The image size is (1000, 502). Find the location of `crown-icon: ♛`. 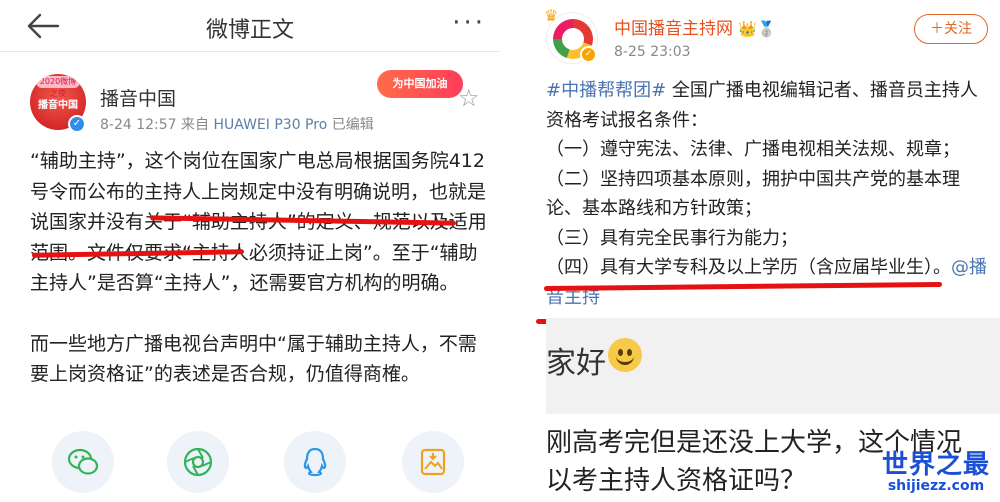

crown-icon: ♛ is located at coordinates (551, 15).